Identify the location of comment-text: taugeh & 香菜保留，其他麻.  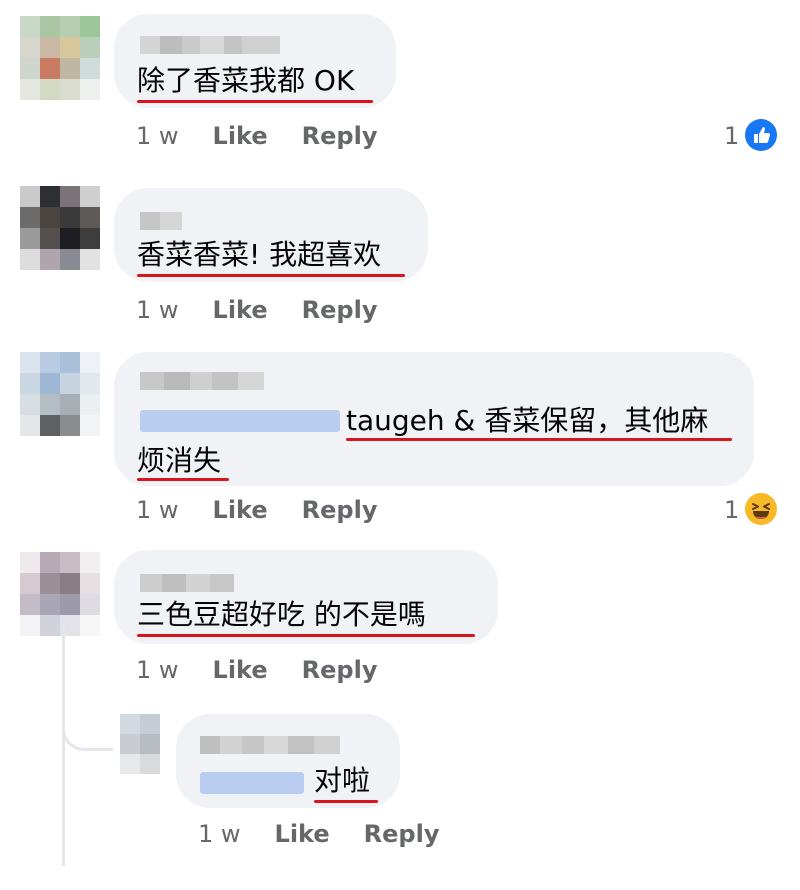
(527, 420).